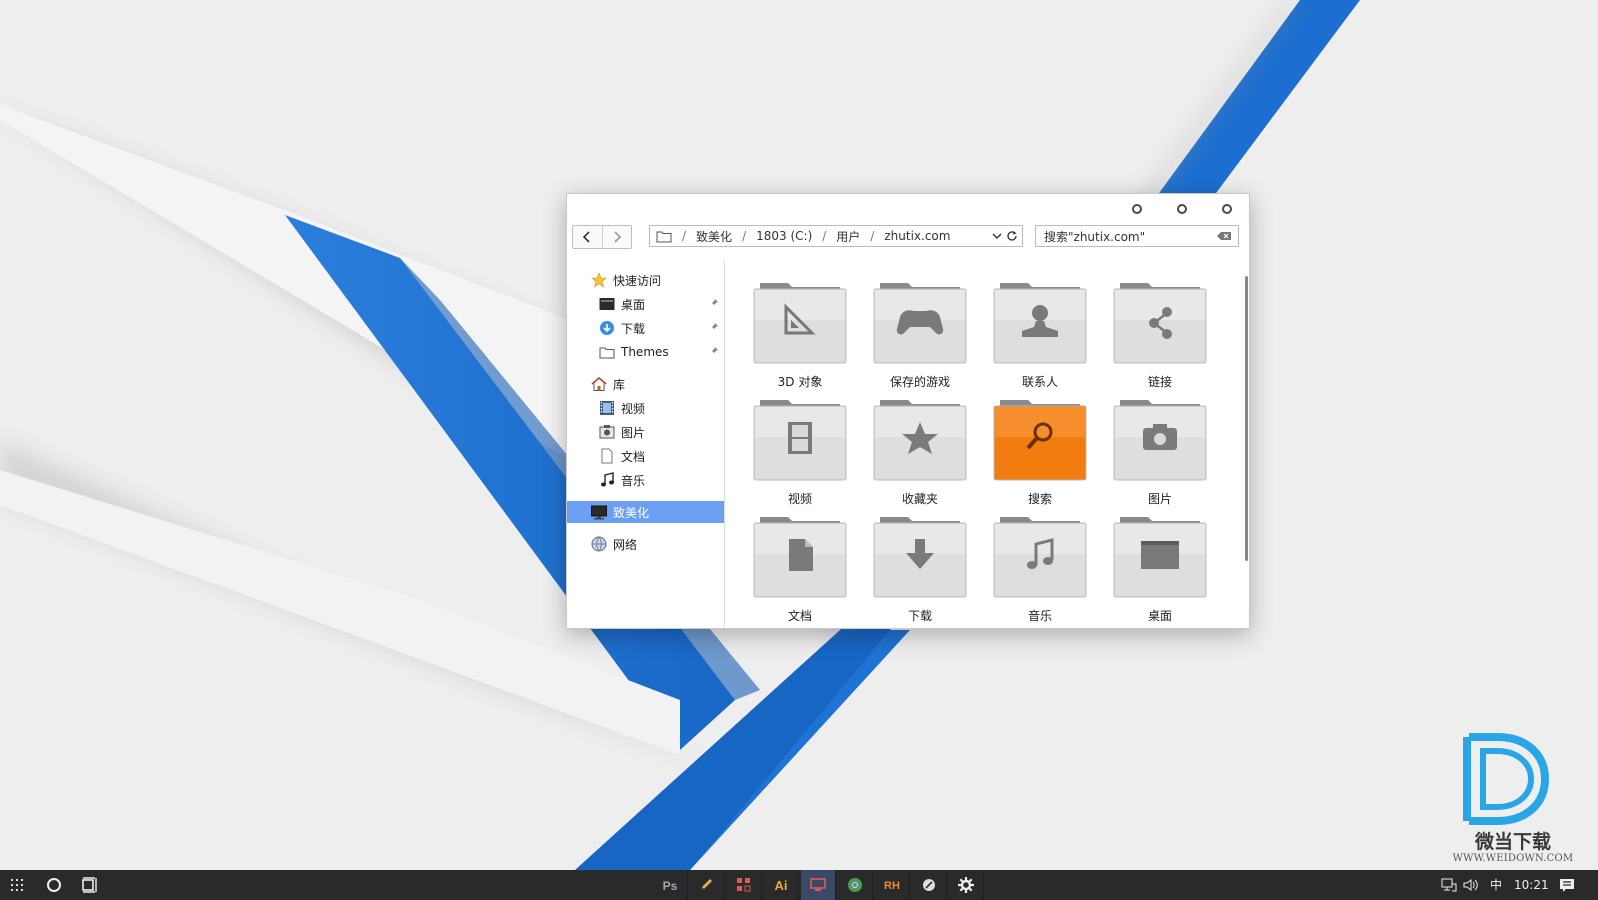 The width and height of the screenshot is (1598, 900). I want to click on folder-tile: 链接, so click(1160, 332).